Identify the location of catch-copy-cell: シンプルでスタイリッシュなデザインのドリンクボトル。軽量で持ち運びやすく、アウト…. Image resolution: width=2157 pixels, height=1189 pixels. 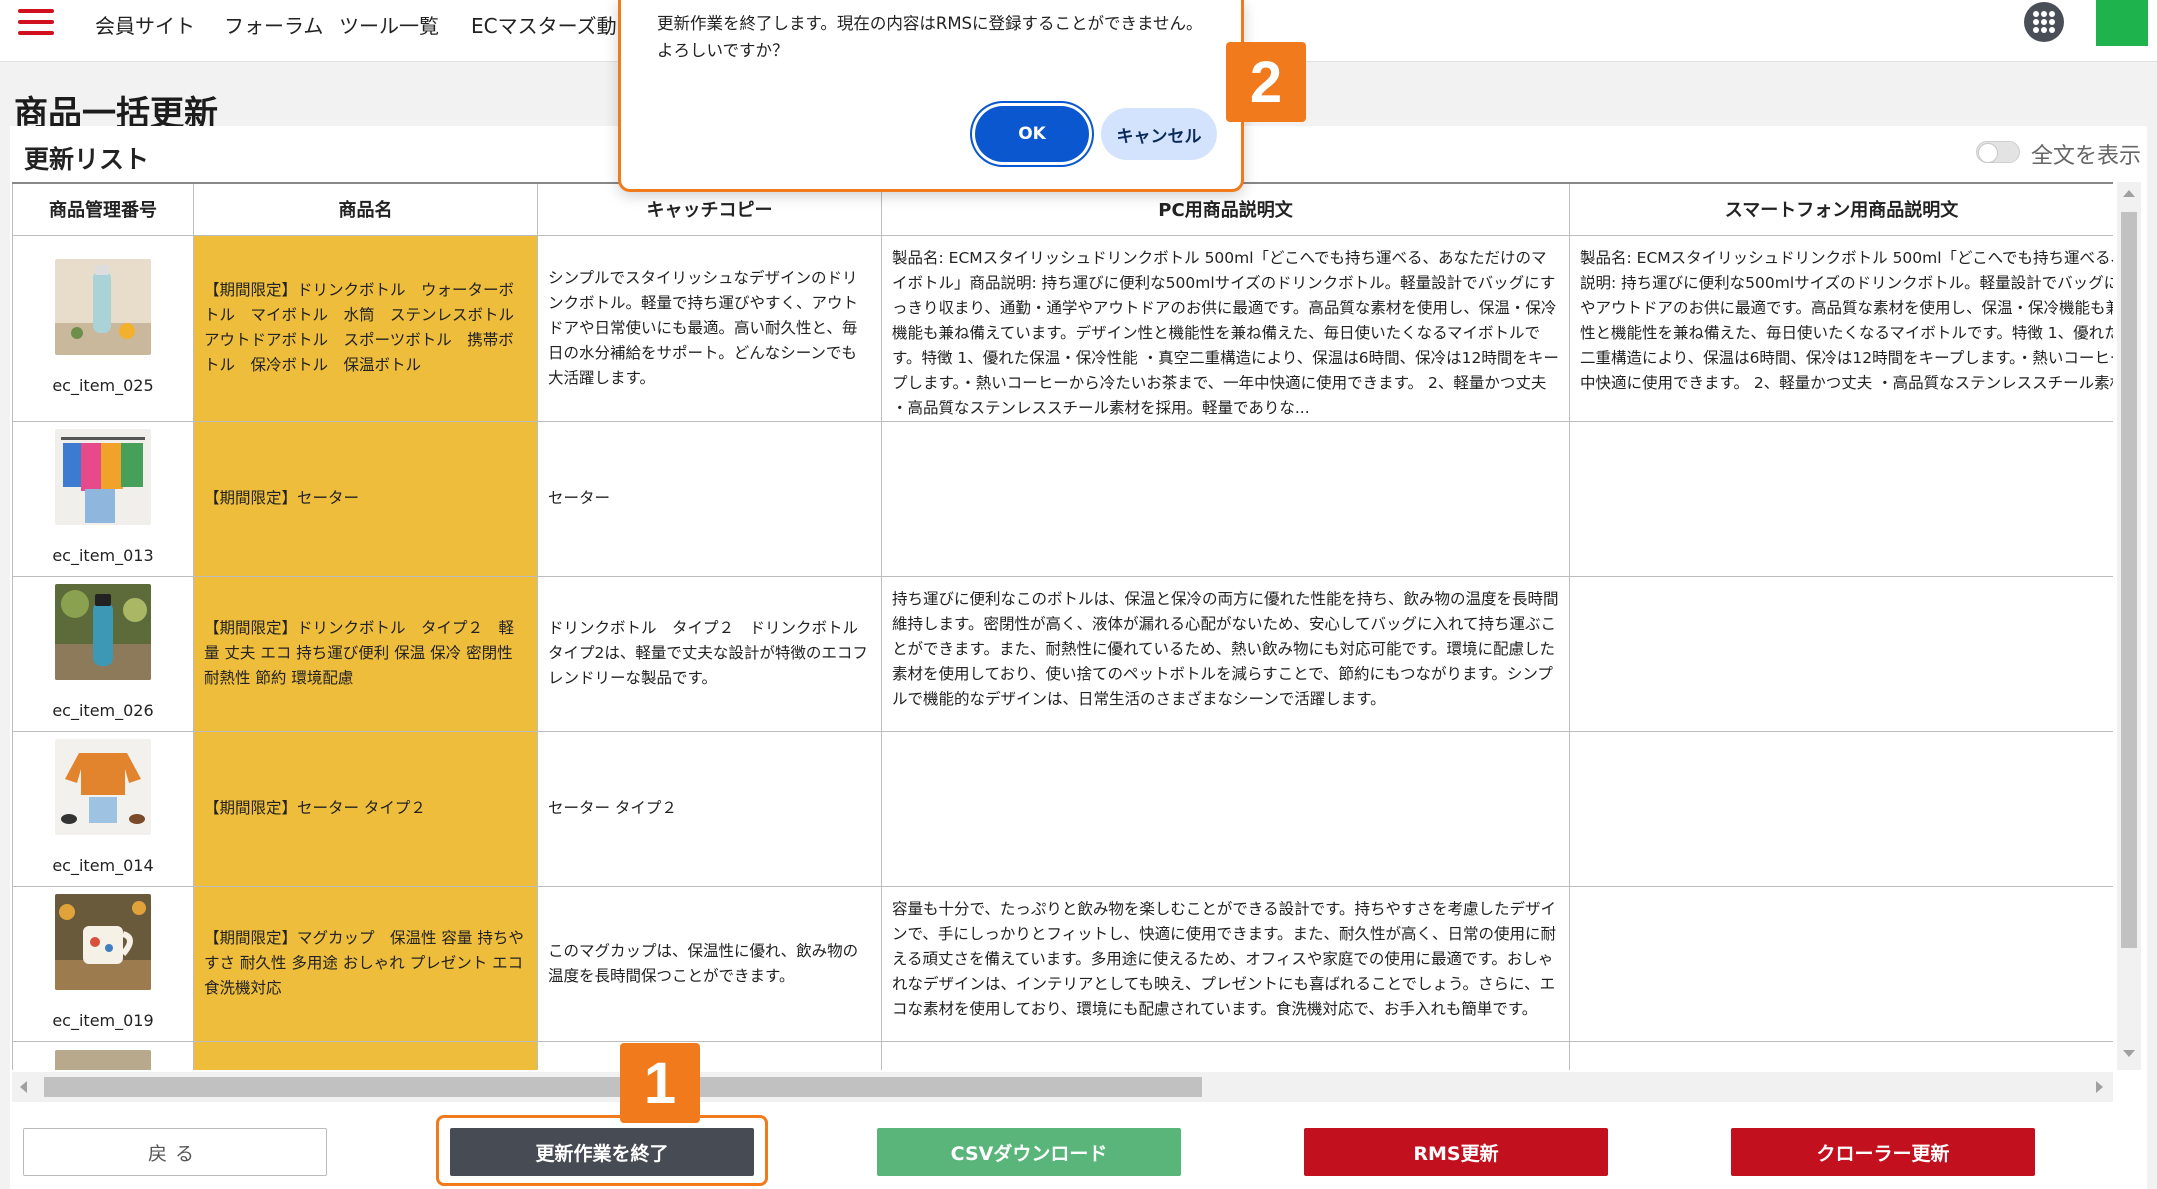
(709, 328).